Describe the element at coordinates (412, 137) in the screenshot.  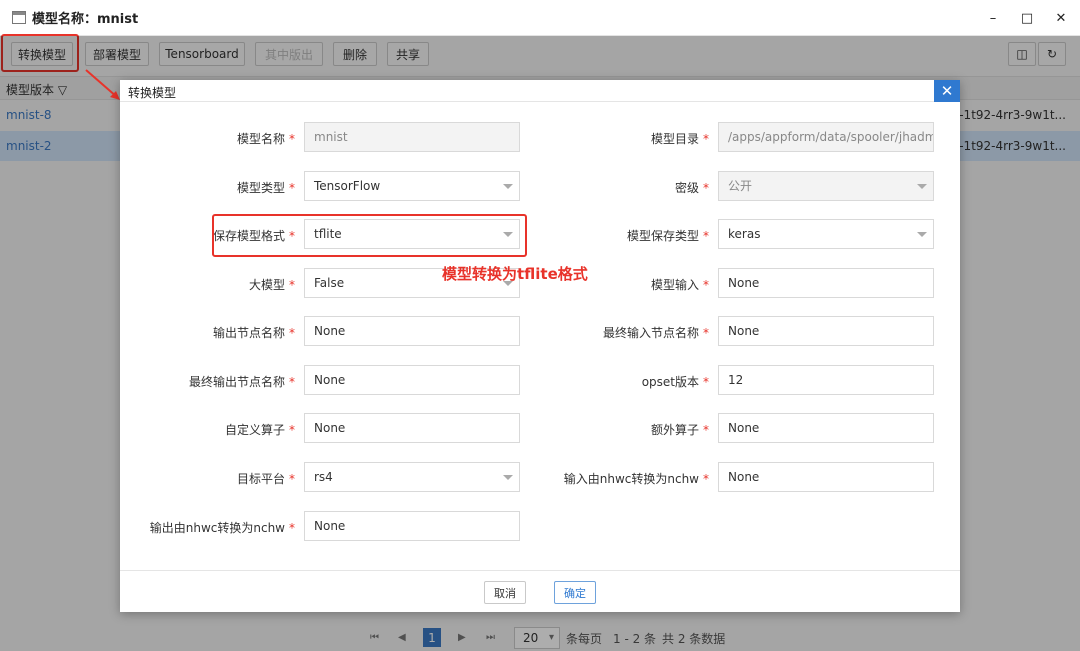
I see `model-name-field: mnist` at that location.